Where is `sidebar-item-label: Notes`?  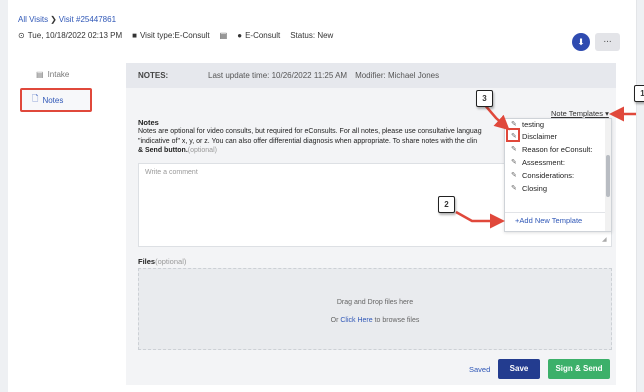 sidebar-item-label: Notes is located at coordinates (53, 100).